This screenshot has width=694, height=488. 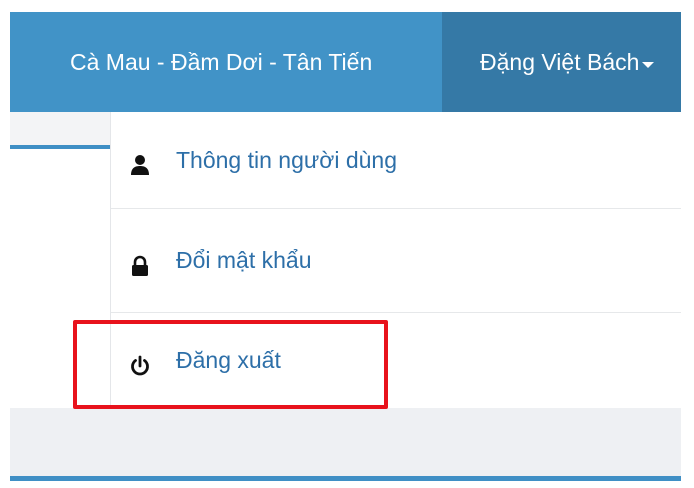 I want to click on lock-icon, so click(x=140, y=266).